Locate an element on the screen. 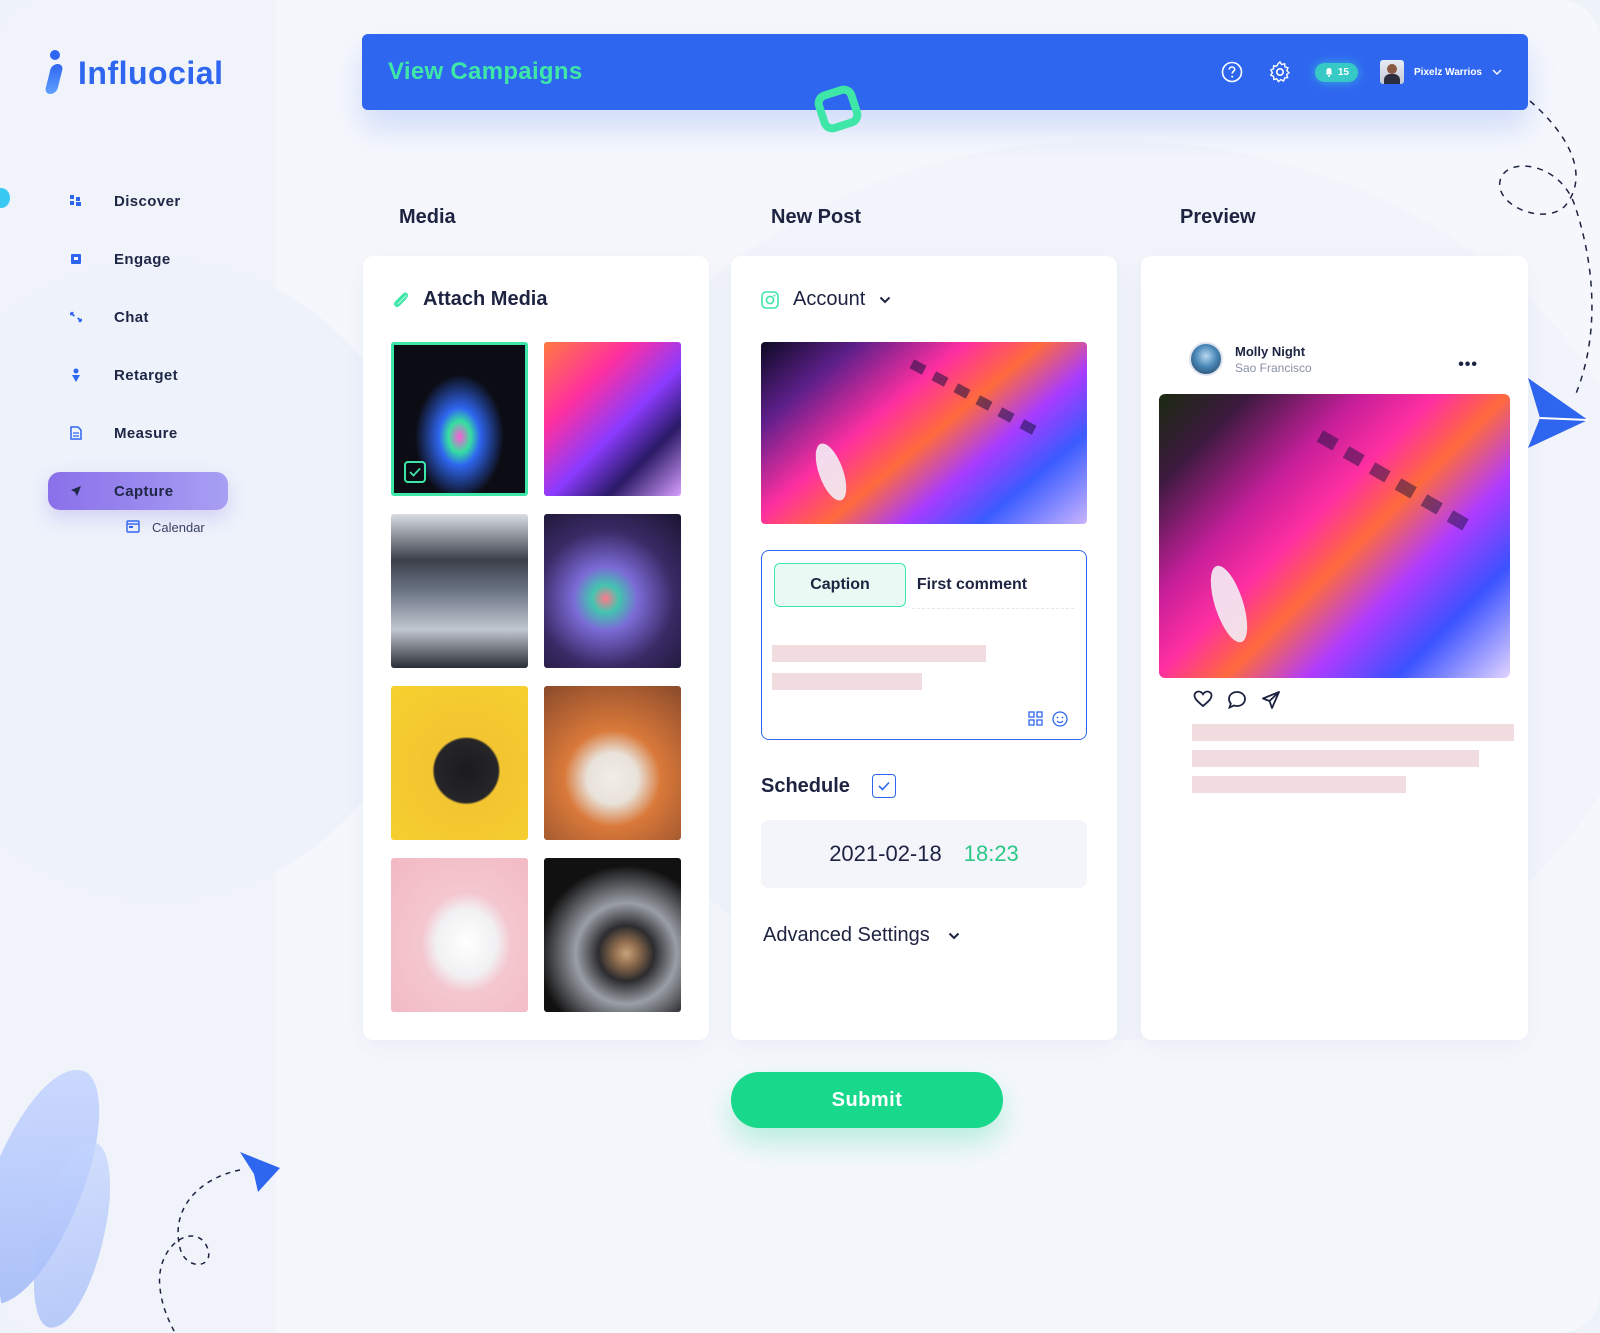 The height and width of the screenshot is (1333, 1600). emoji-icon is located at coordinates (1060, 719).